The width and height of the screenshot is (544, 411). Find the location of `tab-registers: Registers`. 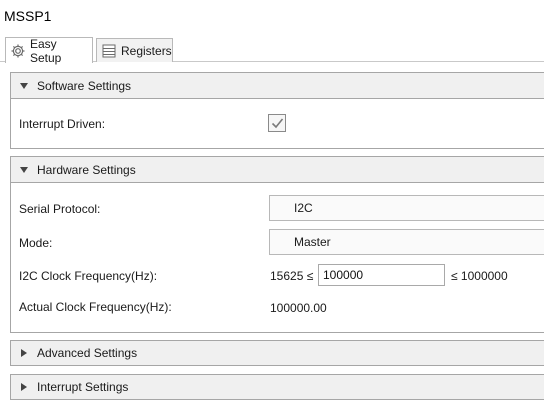

tab-registers: Registers is located at coordinates (134, 50).